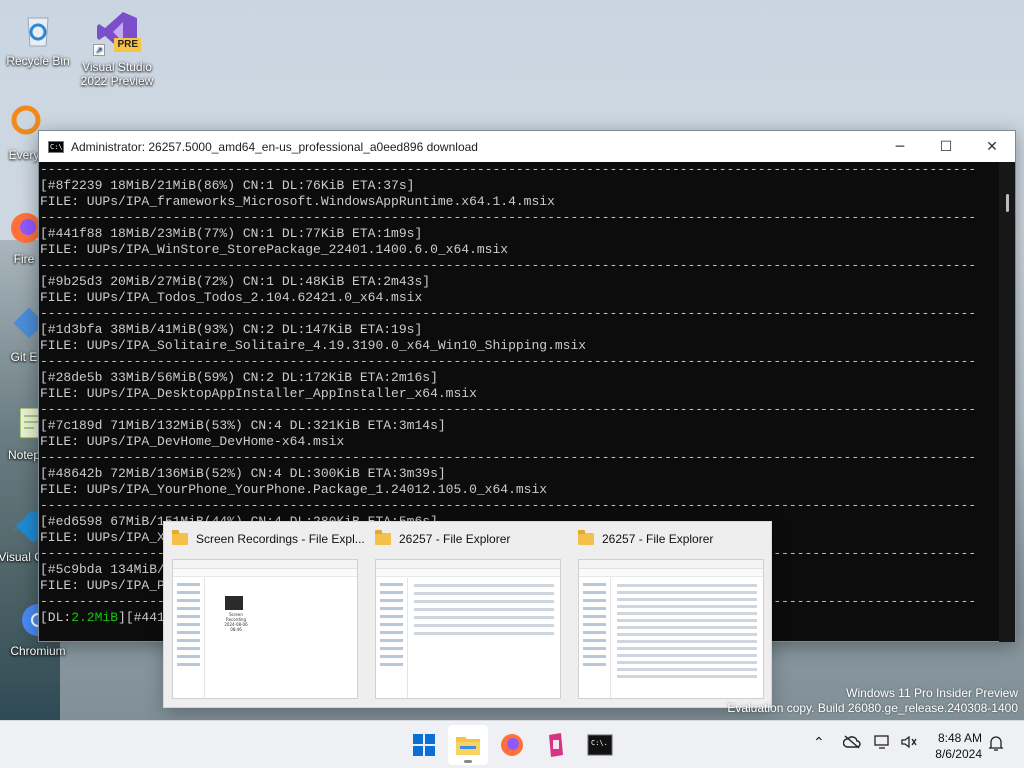  What do you see at coordinates (99, 50) in the screenshot?
I see `shortcut-arrow-icon: ↗` at bounding box center [99, 50].